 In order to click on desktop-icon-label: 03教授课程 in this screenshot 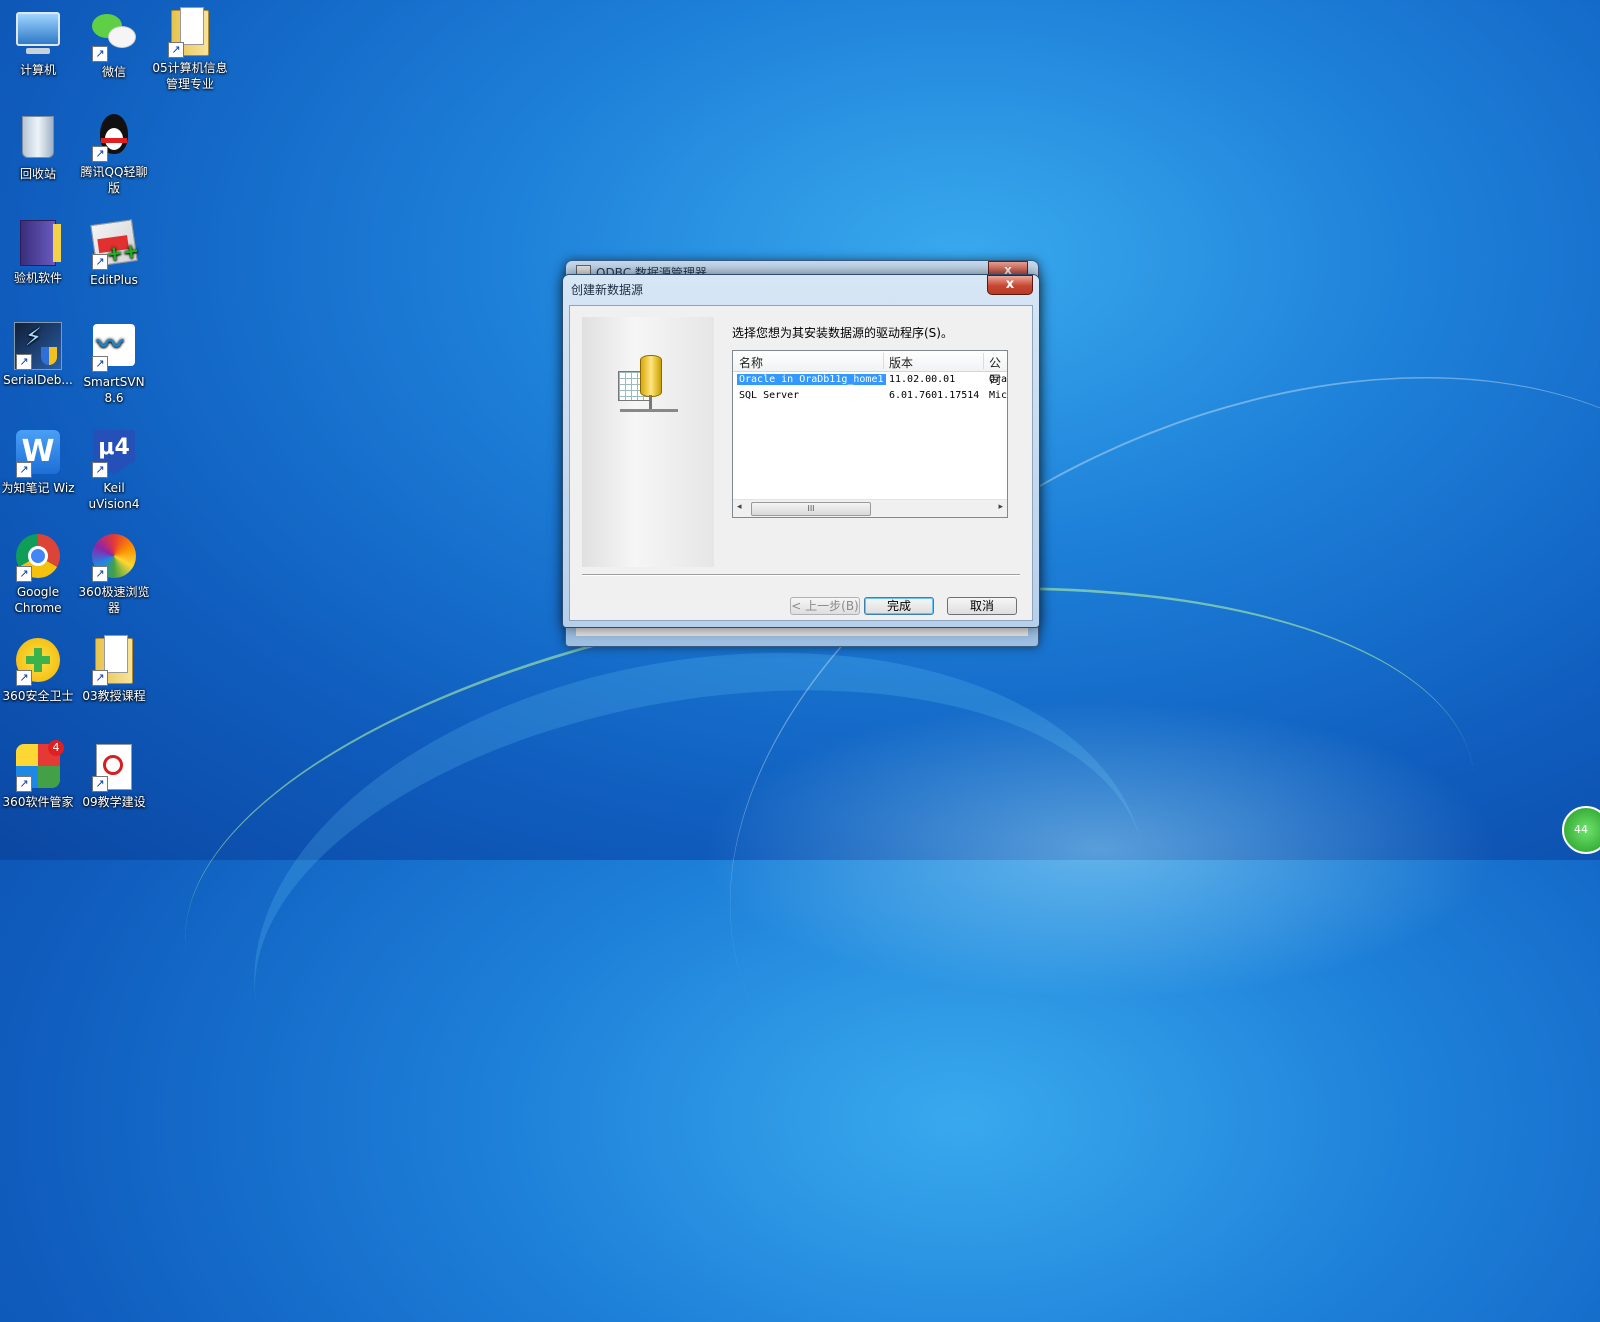, I will do `click(114, 696)`.